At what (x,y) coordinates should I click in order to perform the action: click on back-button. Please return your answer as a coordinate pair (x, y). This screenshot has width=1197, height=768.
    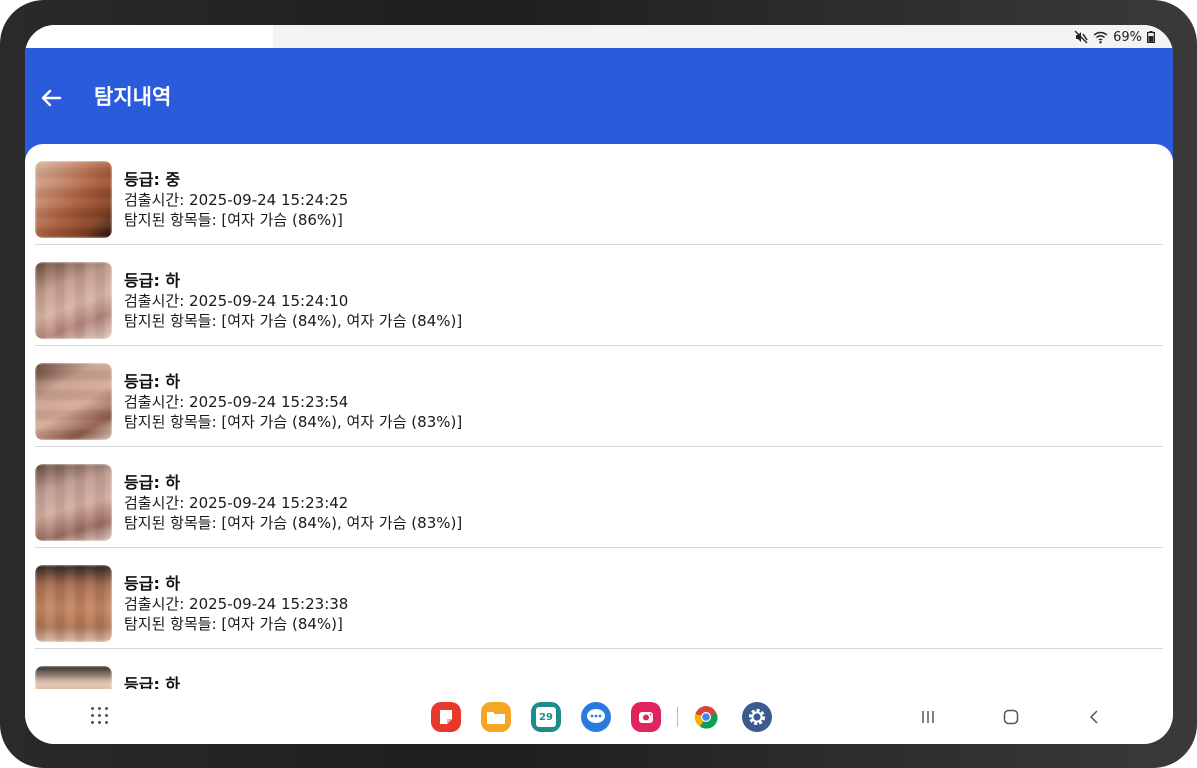
    Looking at the image, I should click on (51, 98).